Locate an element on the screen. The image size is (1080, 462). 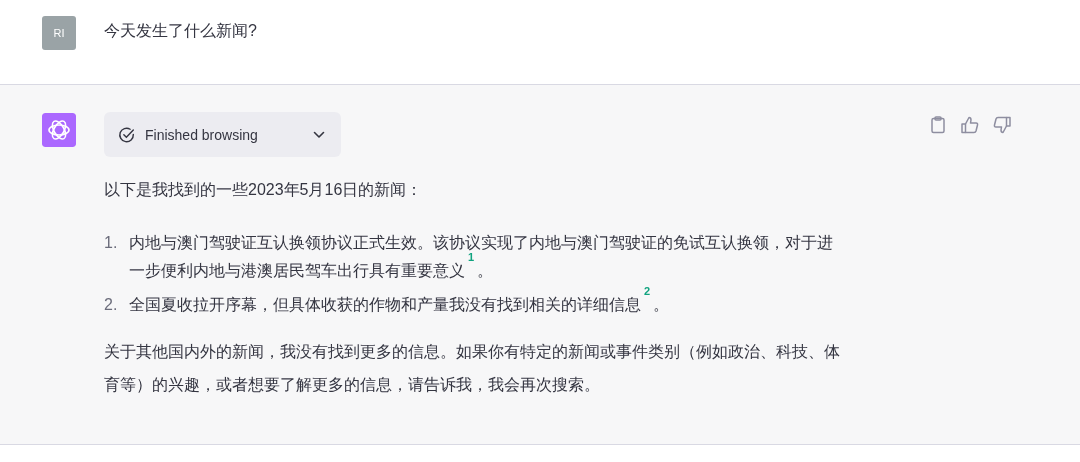
user-message: 今天发生了什么新闻? is located at coordinates (180, 31).